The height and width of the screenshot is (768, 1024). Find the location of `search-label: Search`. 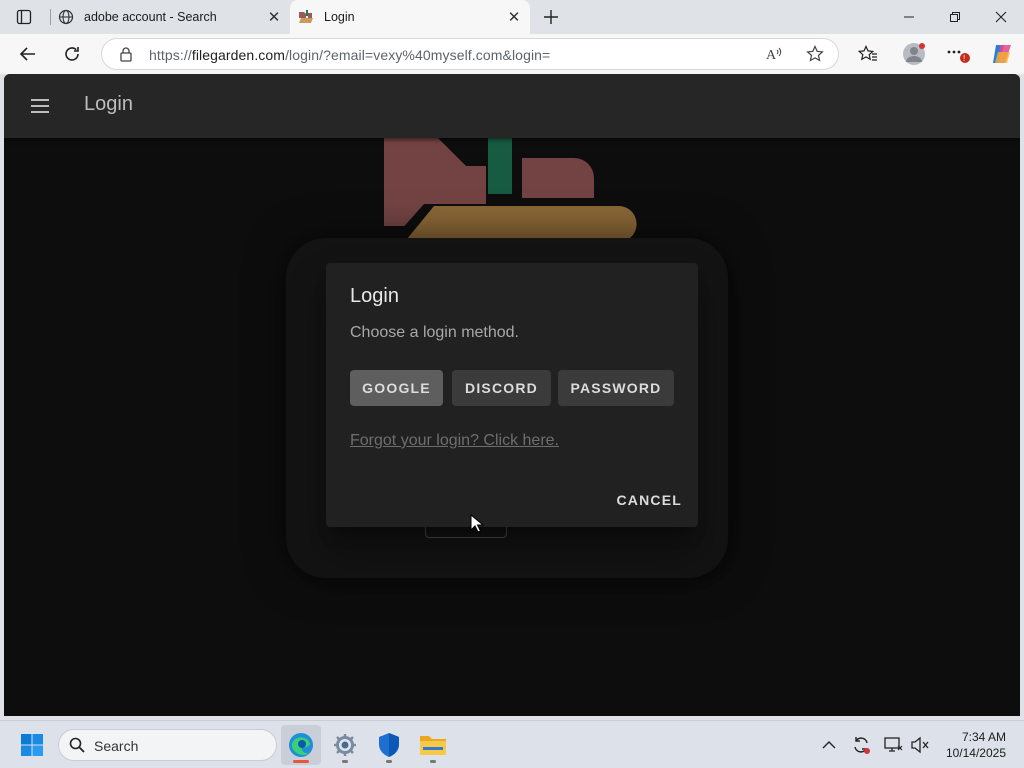

search-label: Search is located at coordinates (116, 746).